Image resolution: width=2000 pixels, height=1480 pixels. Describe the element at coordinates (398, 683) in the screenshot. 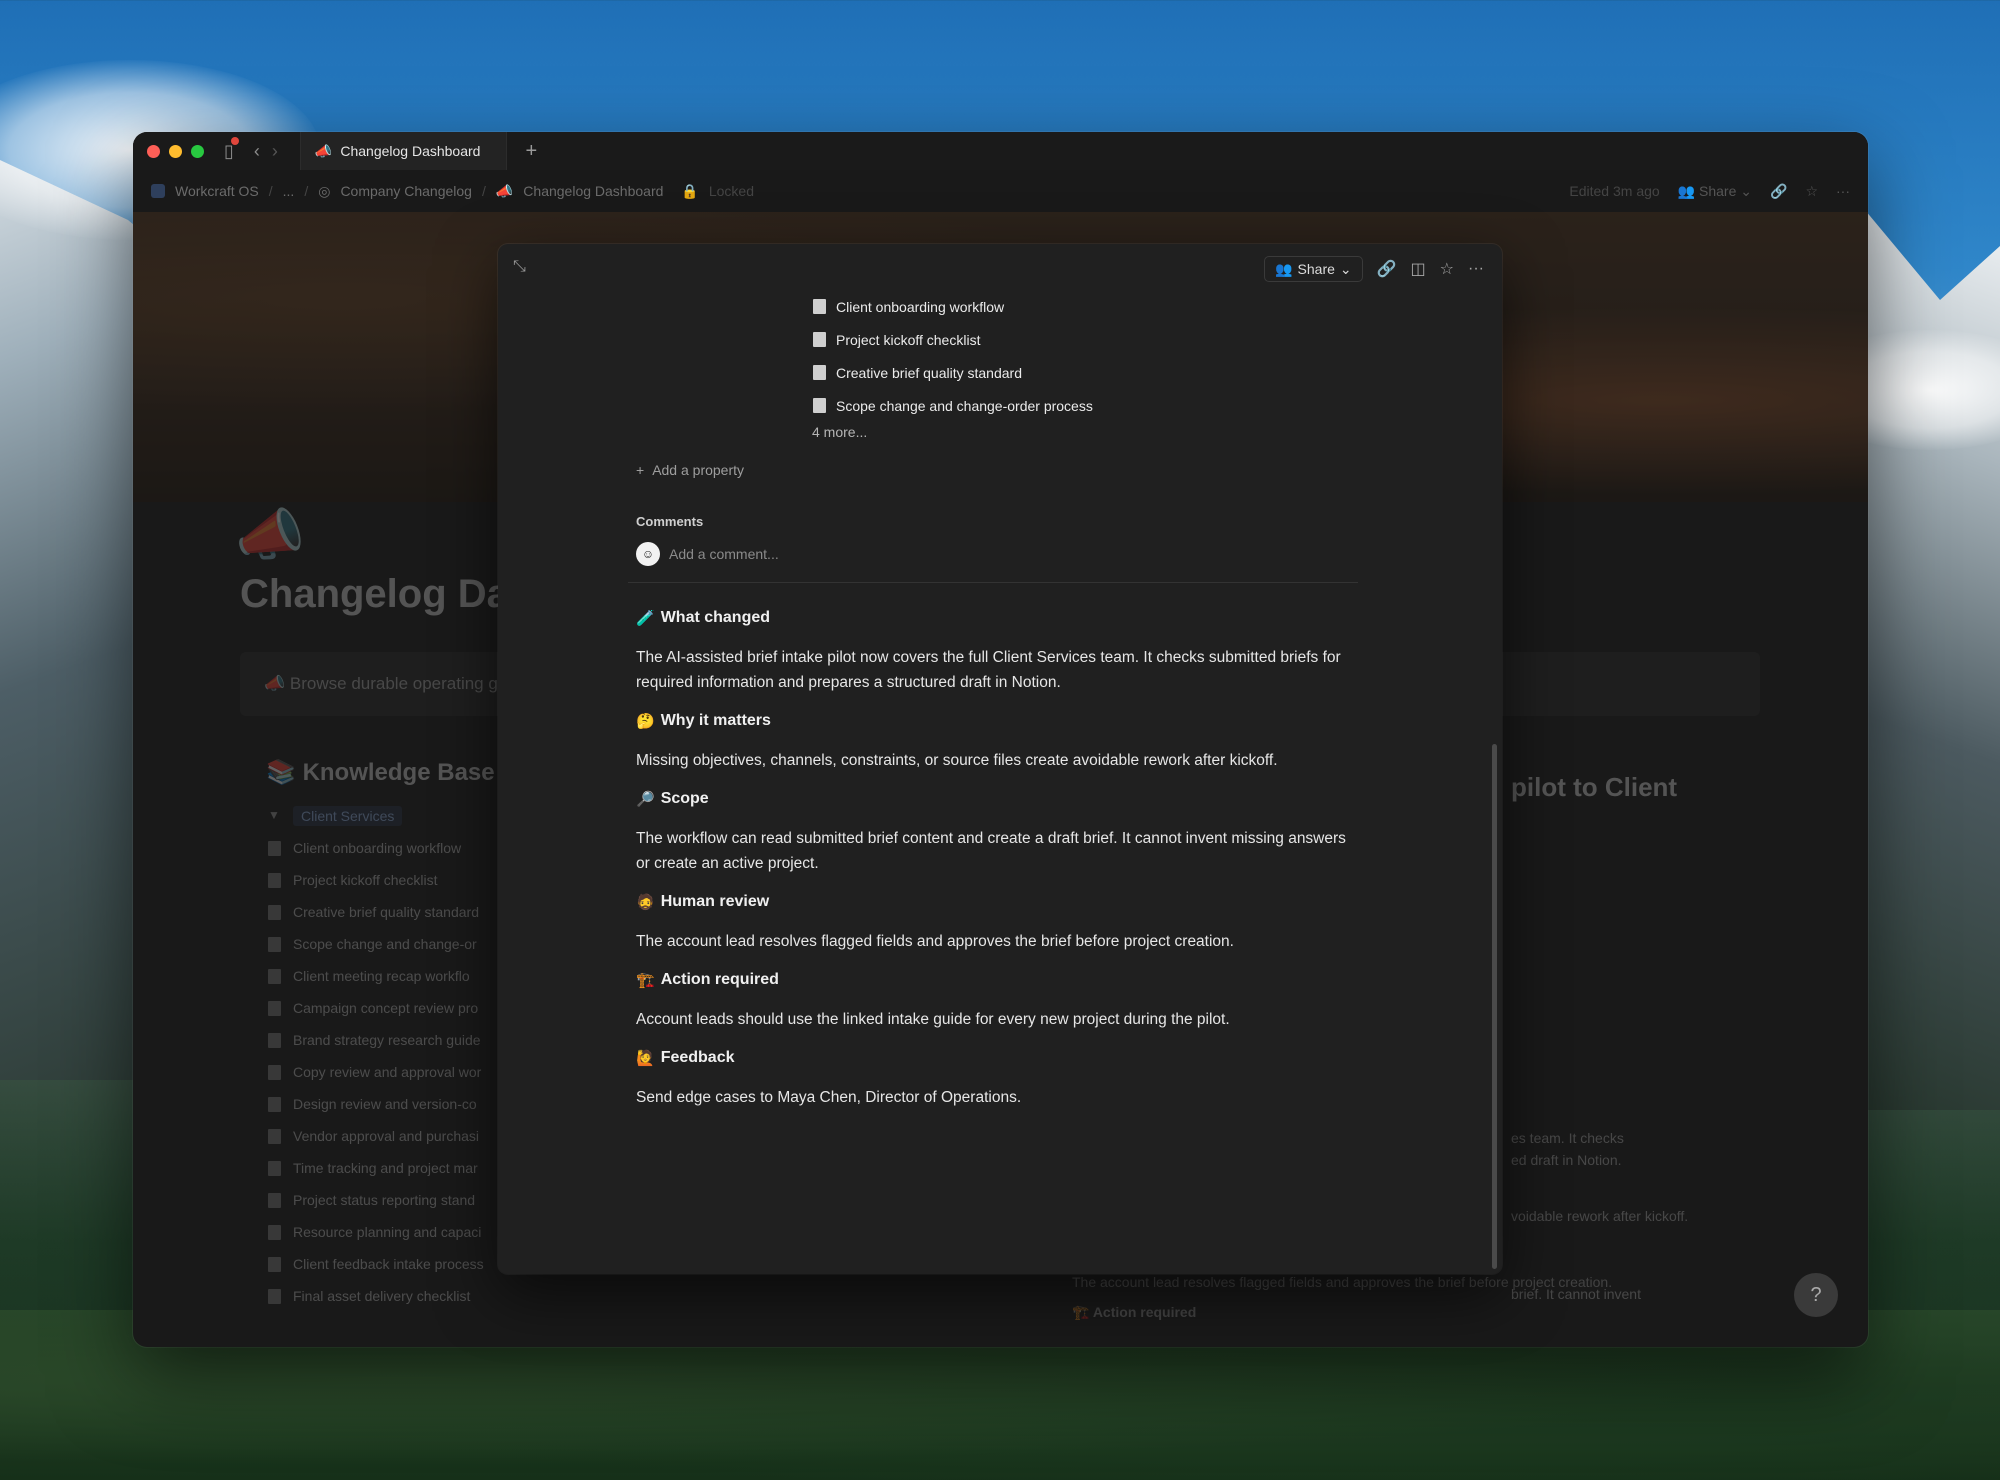

I see `callout-text: Browse durable operating gu` at that location.